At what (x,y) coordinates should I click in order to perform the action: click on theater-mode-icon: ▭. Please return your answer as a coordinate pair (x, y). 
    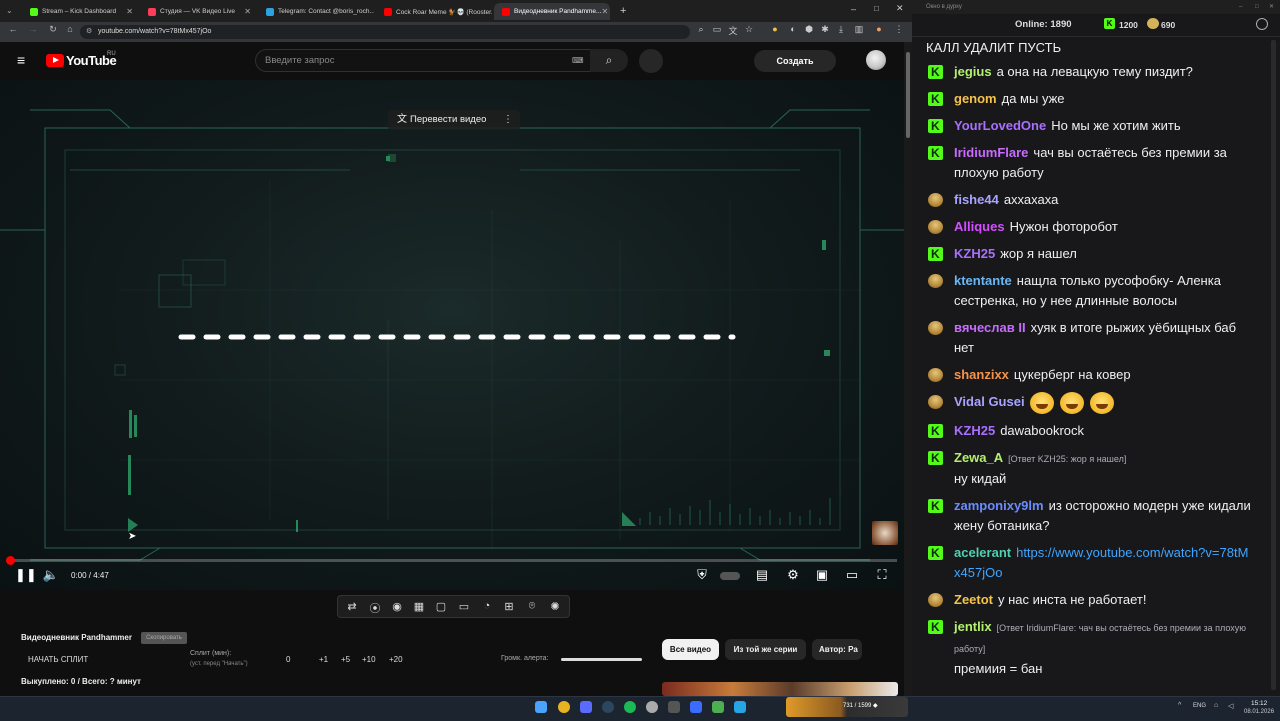
    Looking at the image, I should click on (852, 575).